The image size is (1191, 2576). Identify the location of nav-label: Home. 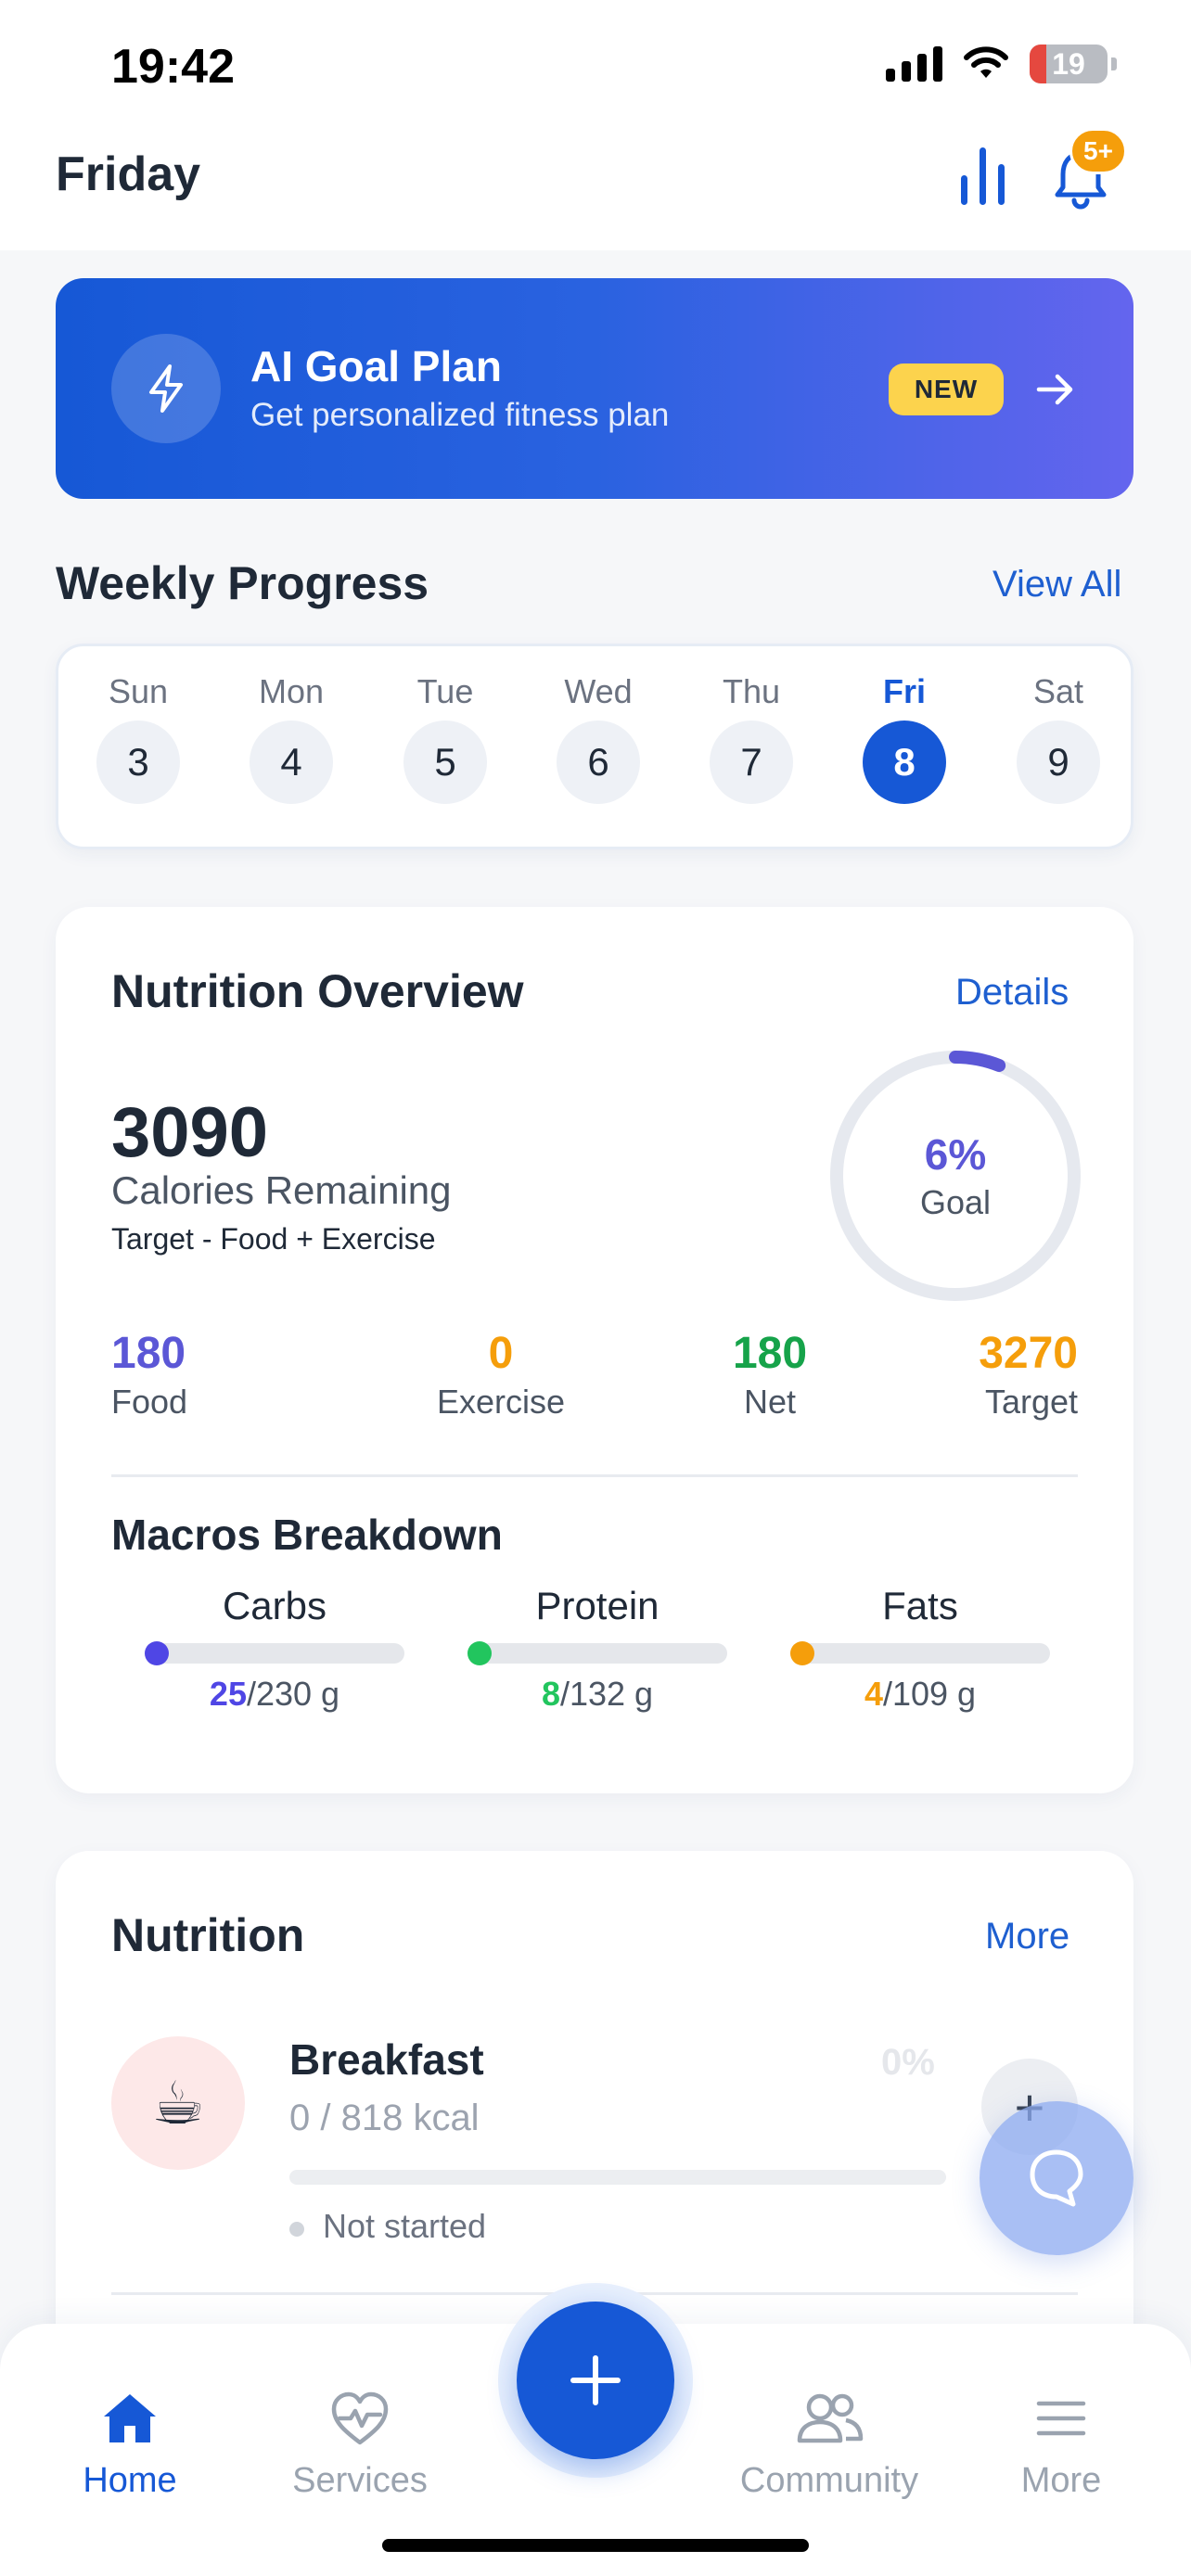
(130, 2480).